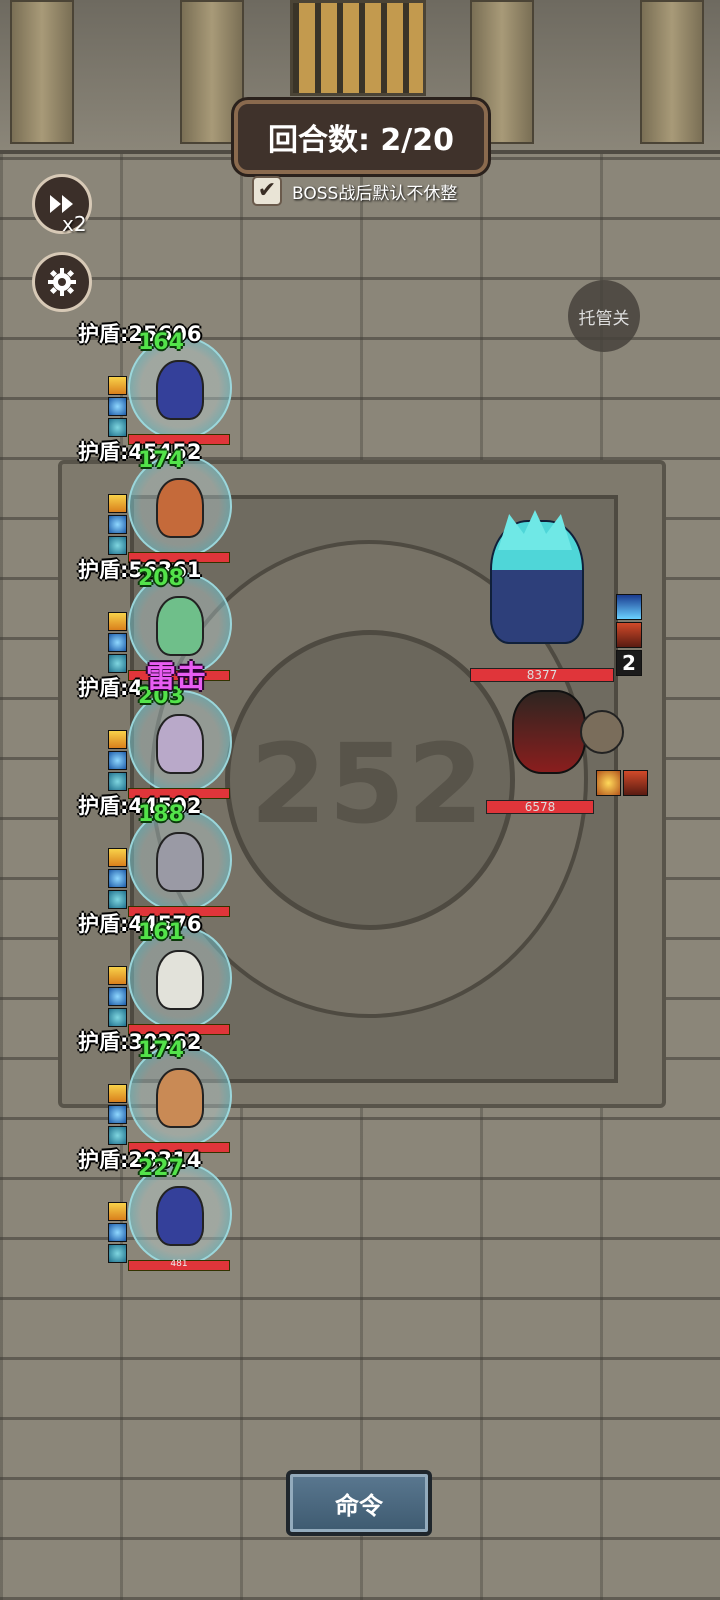 This screenshot has height=1600, width=720. What do you see at coordinates (42, 72) in the screenshot?
I see `pillar-left` at bounding box center [42, 72].